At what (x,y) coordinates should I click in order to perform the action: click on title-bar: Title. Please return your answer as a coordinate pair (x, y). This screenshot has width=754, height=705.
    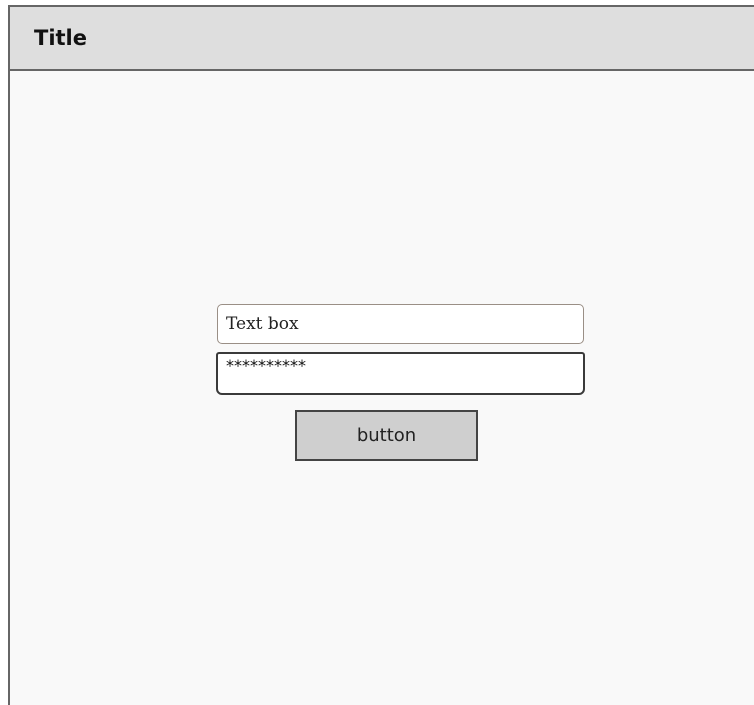
    Looking at the image, I should click on (382, 39).